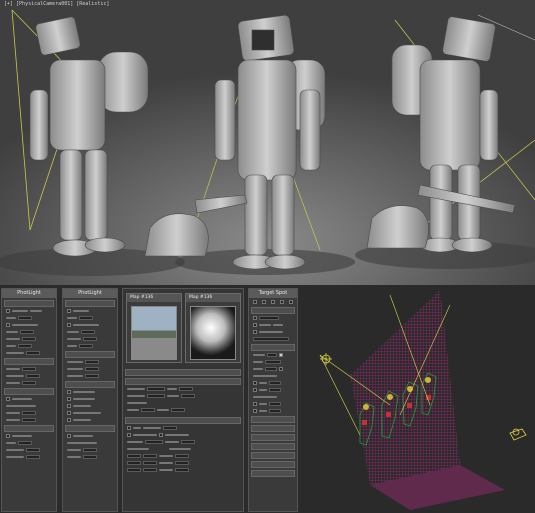 The height and width of the screenshot is (513, 535). Describe the element at coordinates (150, 456) in the screenshot. I see `tiling-field` at that location.